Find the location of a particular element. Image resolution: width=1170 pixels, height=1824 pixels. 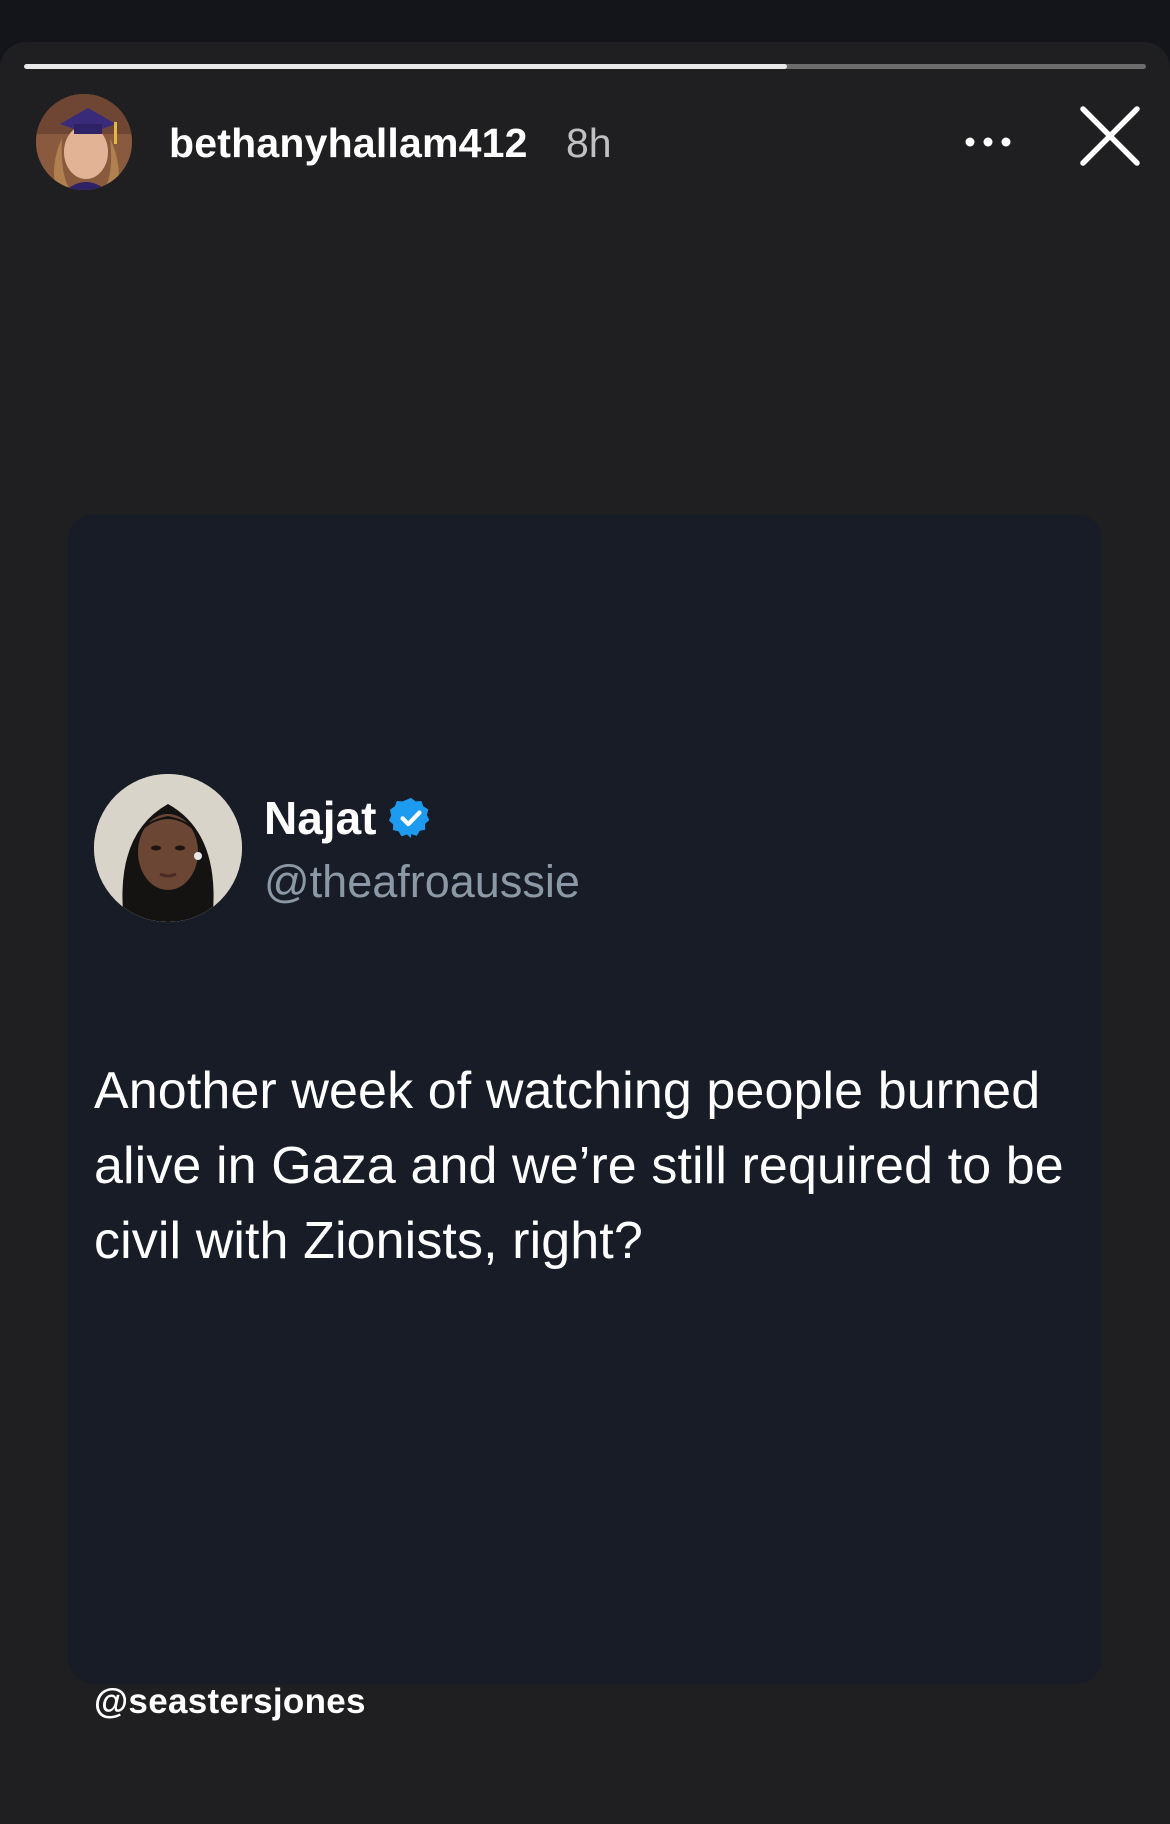

more-options-button is located at coordinates (988, 142).